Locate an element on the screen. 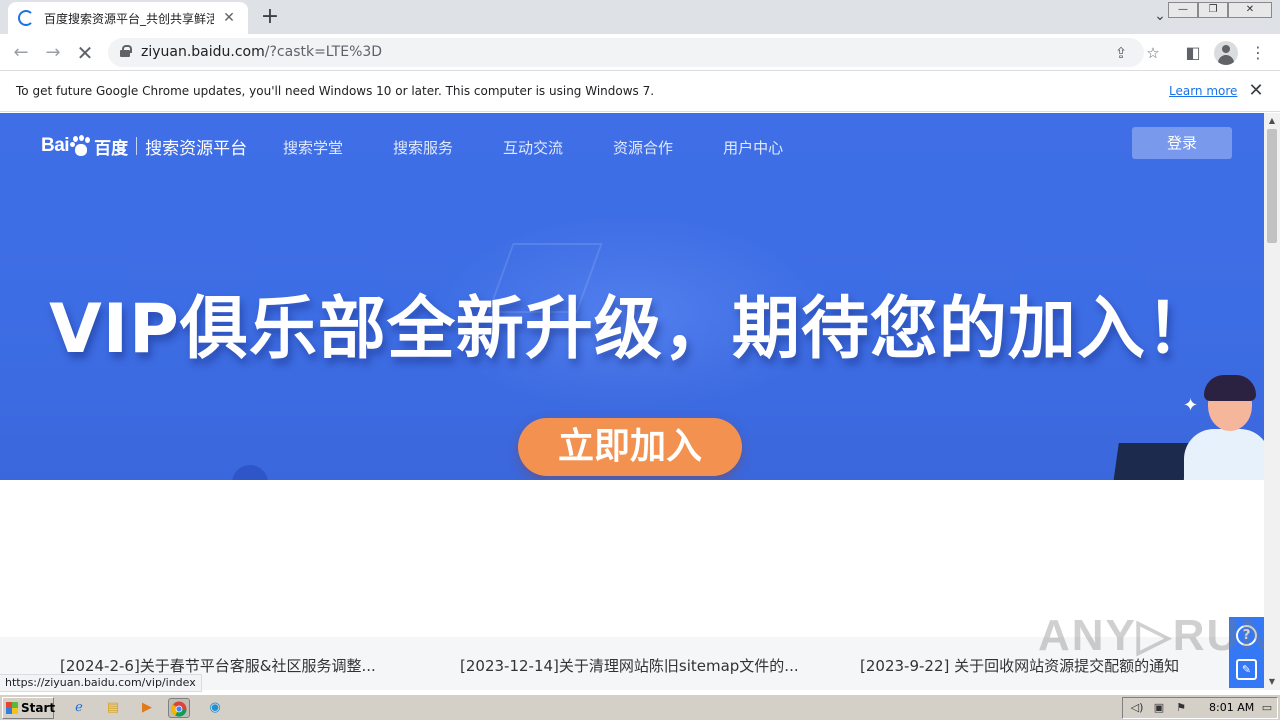  nav-item-cooperation: 资源合作 is located at coordinates (643, 147).